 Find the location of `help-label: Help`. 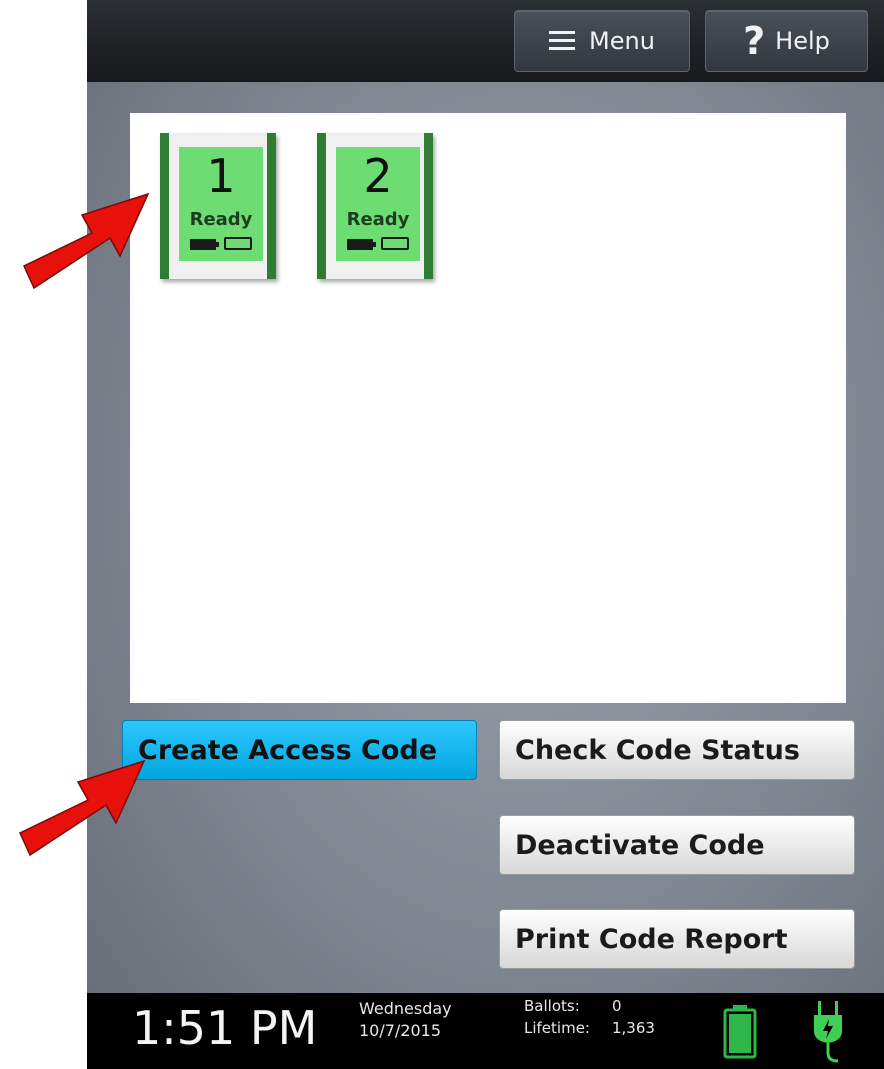

help-label: Help is located at coordinates (802, 41).